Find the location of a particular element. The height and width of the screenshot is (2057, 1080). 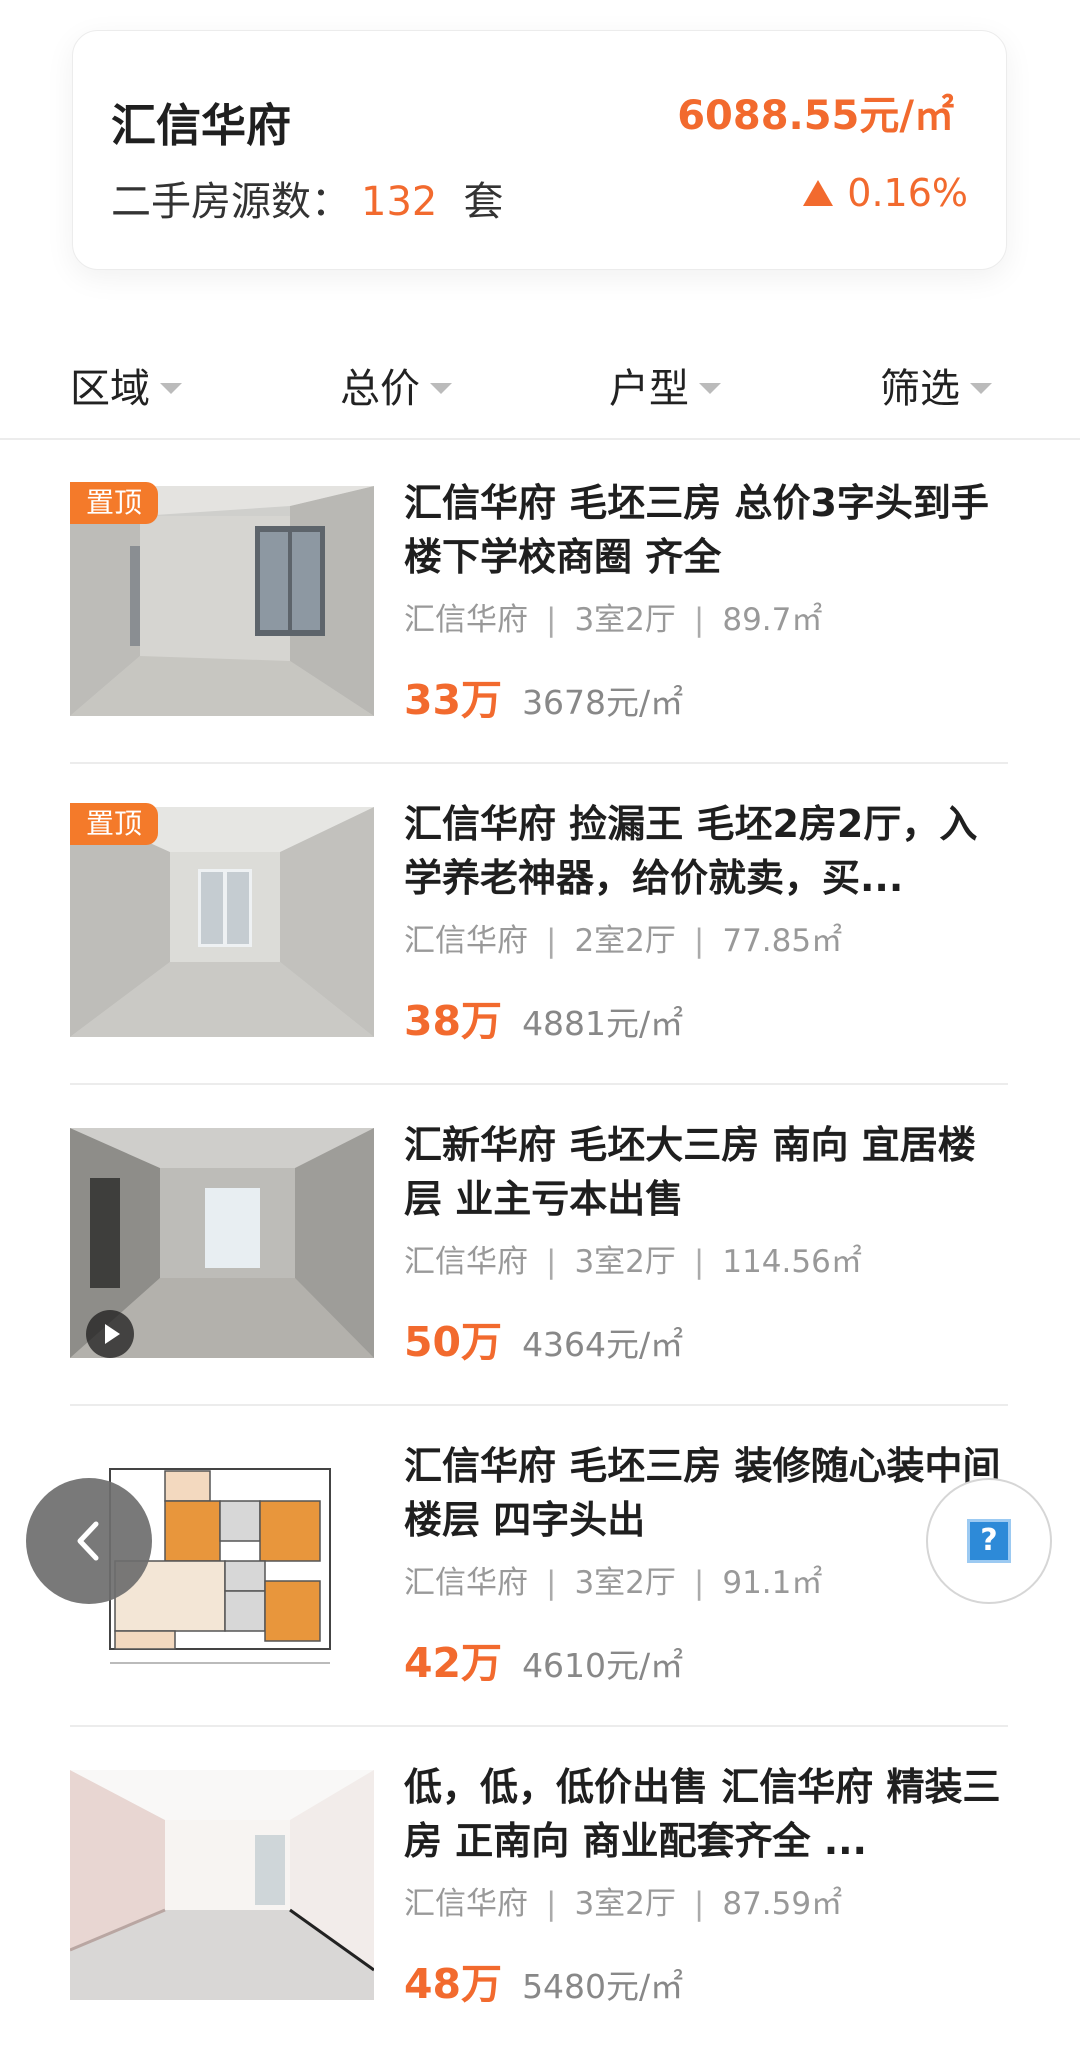

listing-price-row: 42万 4610元/㎡ is located at coordinates (543, 1659).